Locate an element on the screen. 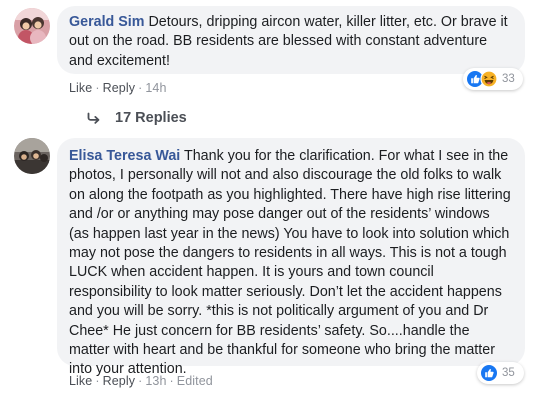  reaction-summary: 33 is located at coordinates (493, 79).